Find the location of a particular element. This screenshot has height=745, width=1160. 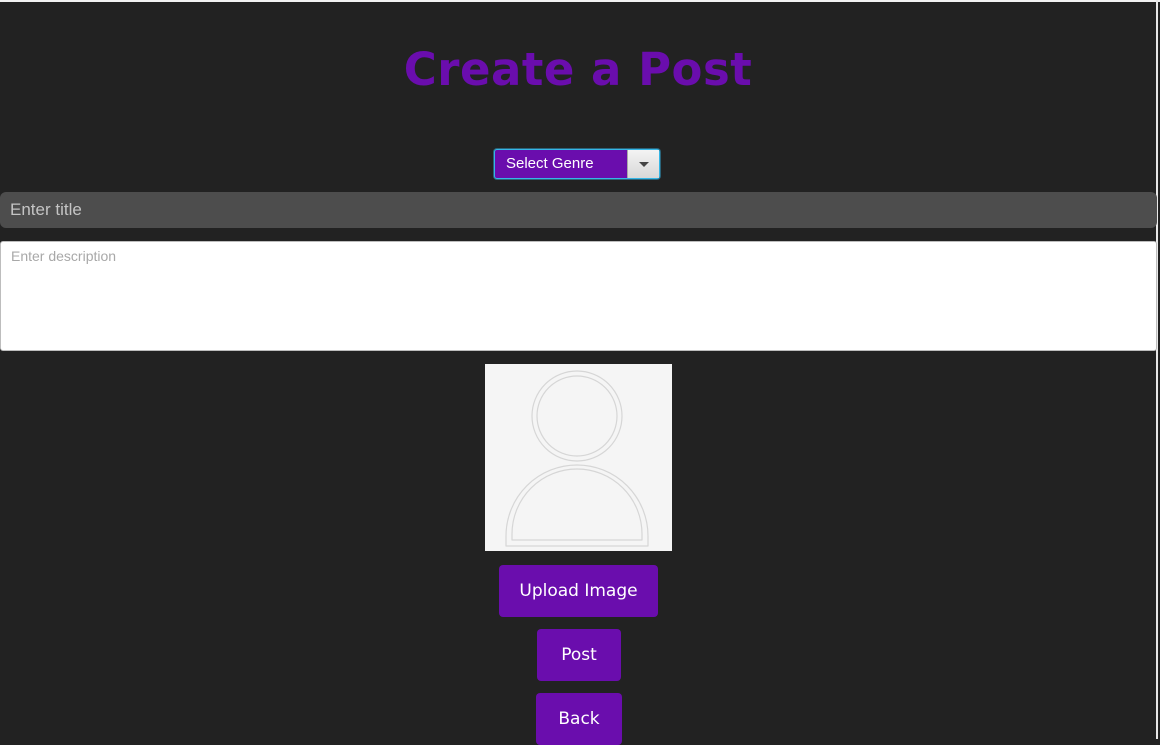

upload-image-button: Upload Image is located at coordinates (578, 591).